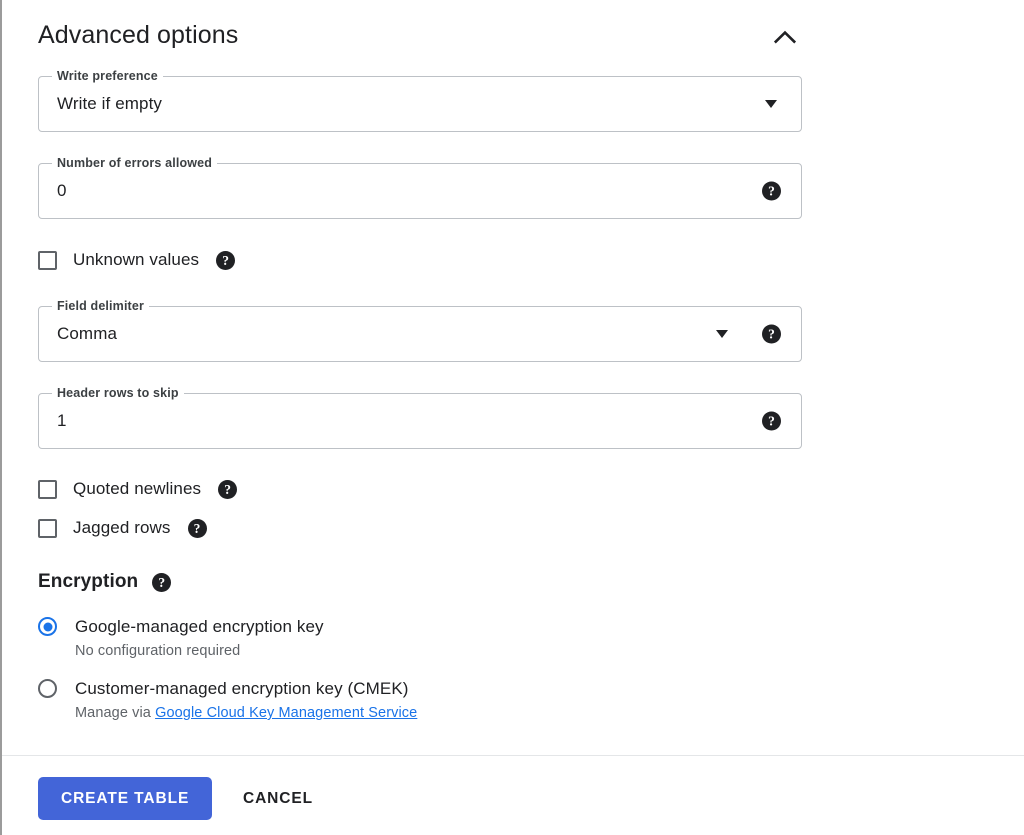 The width and height of the screenshot is (1024, 835). Describe the element at coordinates (286, 713) in the screenshot. I see `kms-link: Google Cloud Key Management Service` at that location.